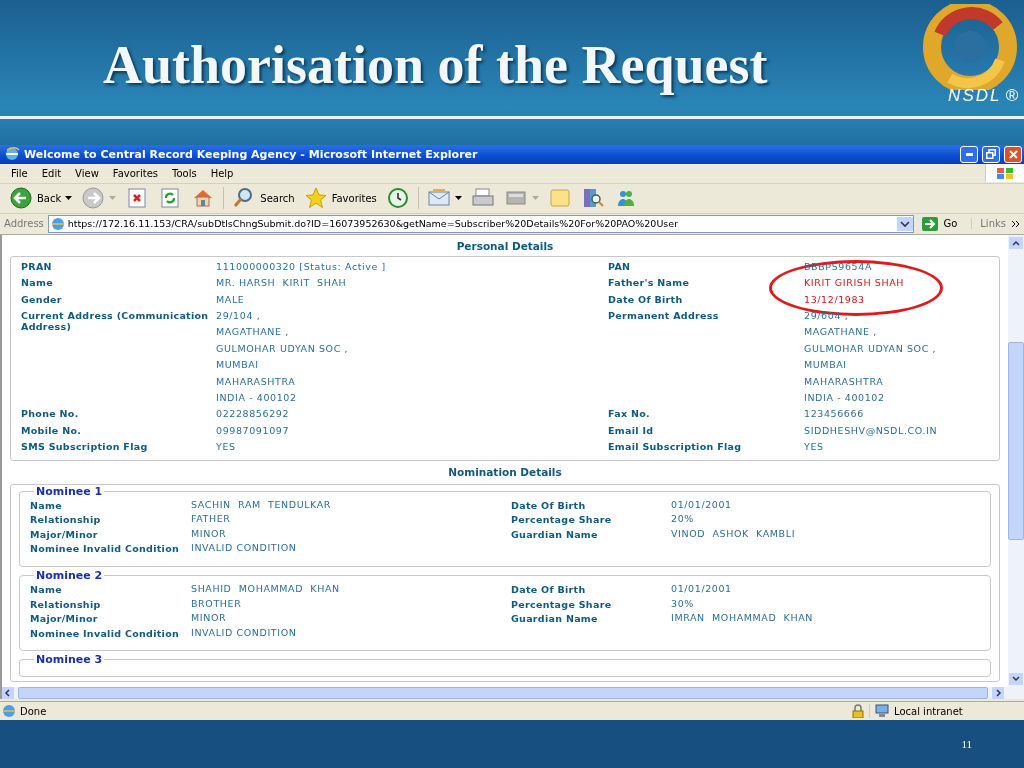 This screenshot has height=768, width=1024. Describe the element at coordinates (943, 223) in the screenshot. I see `go-button: Go` at that location.